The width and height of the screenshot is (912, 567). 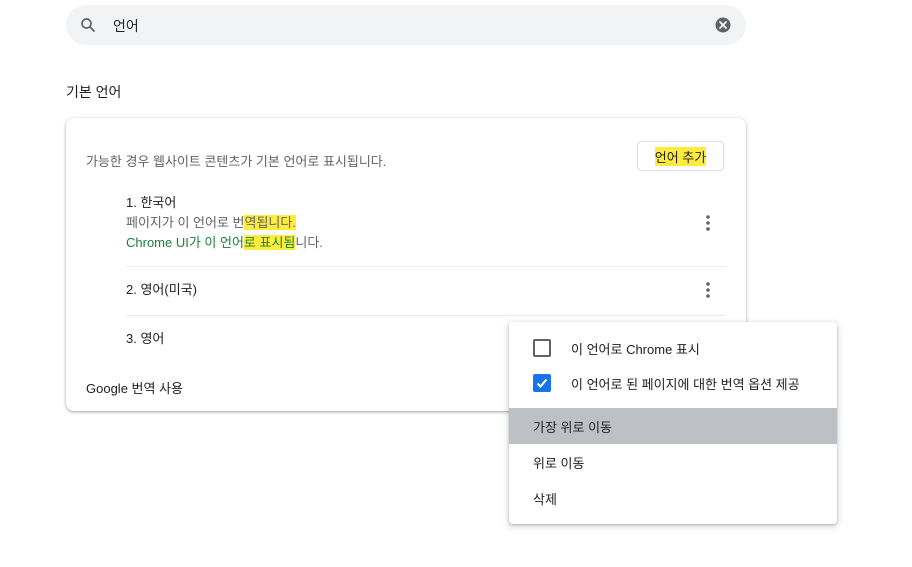 What do you see at coordinates (224, 242) in the screenshot?
I see `ui-language-status: Chrome UI가 이 언어로 표시됨니다.` at bounding box center [224, 242].